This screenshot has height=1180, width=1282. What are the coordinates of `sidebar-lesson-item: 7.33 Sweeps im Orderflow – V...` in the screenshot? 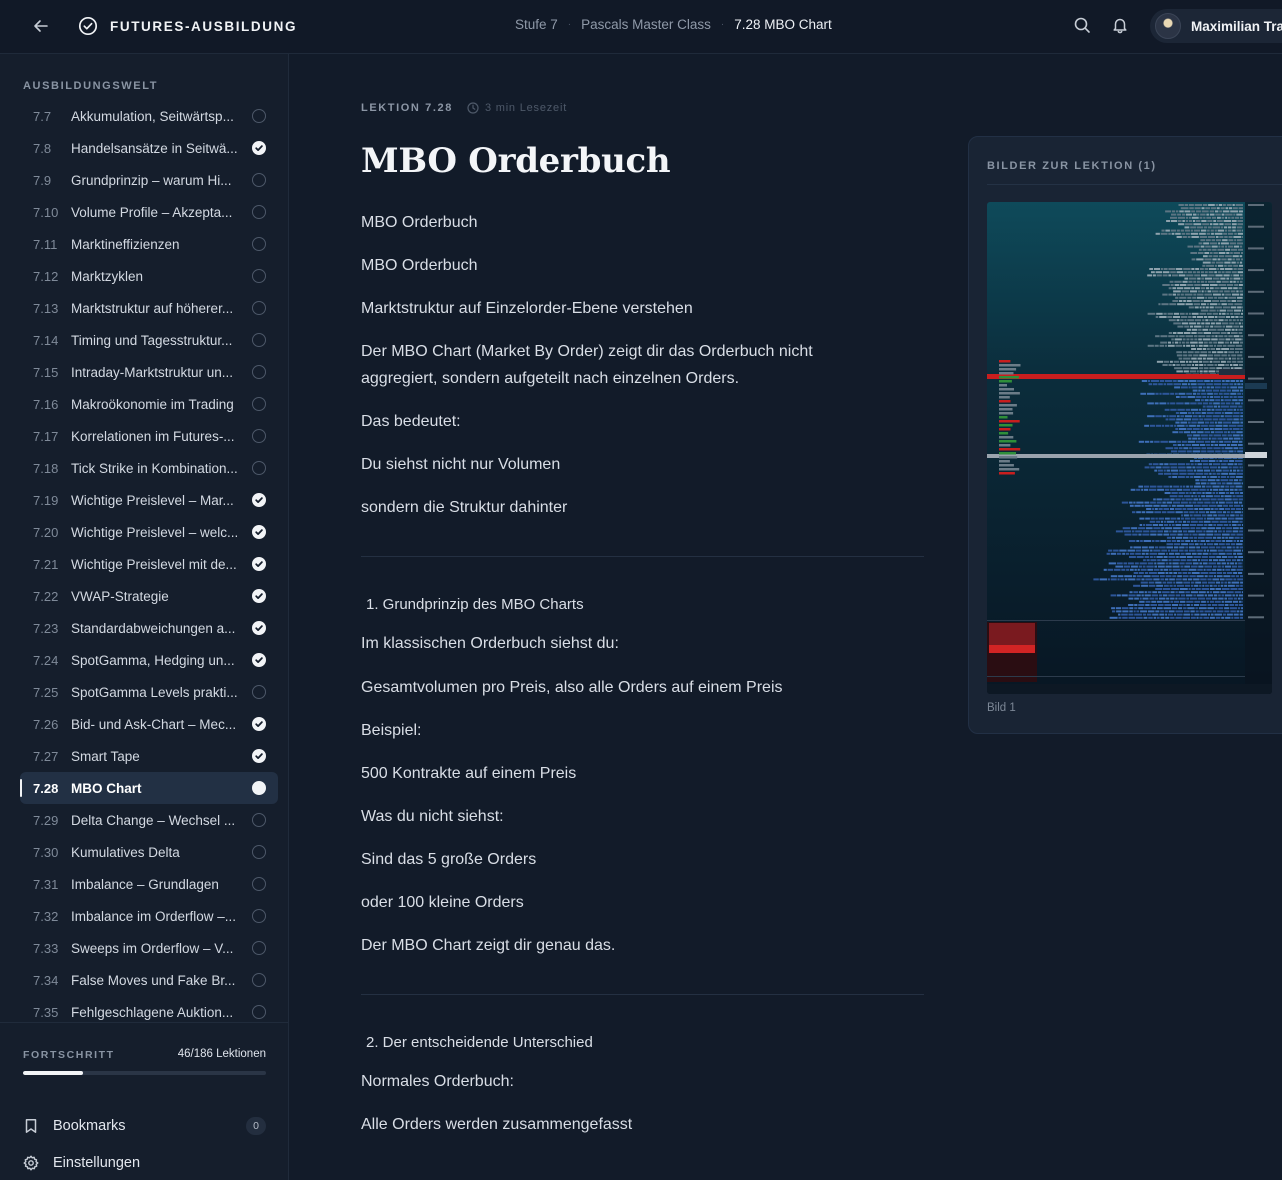 It's located at (149, 948).